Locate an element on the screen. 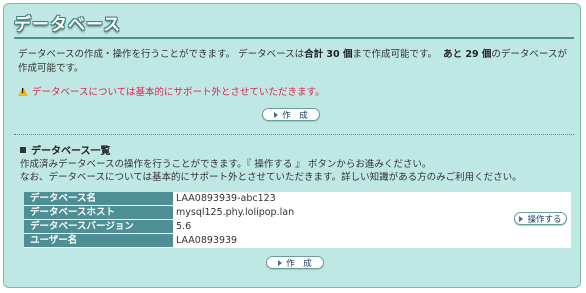 The height and width of the screenshot is (293, 586). square-bullet-icon is located at coordinates (23, 149).